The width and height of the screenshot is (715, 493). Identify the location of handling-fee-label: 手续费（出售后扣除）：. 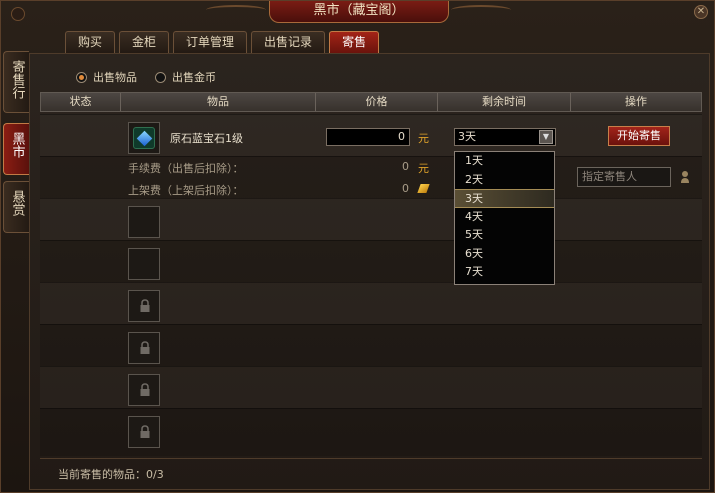
(186, 168).